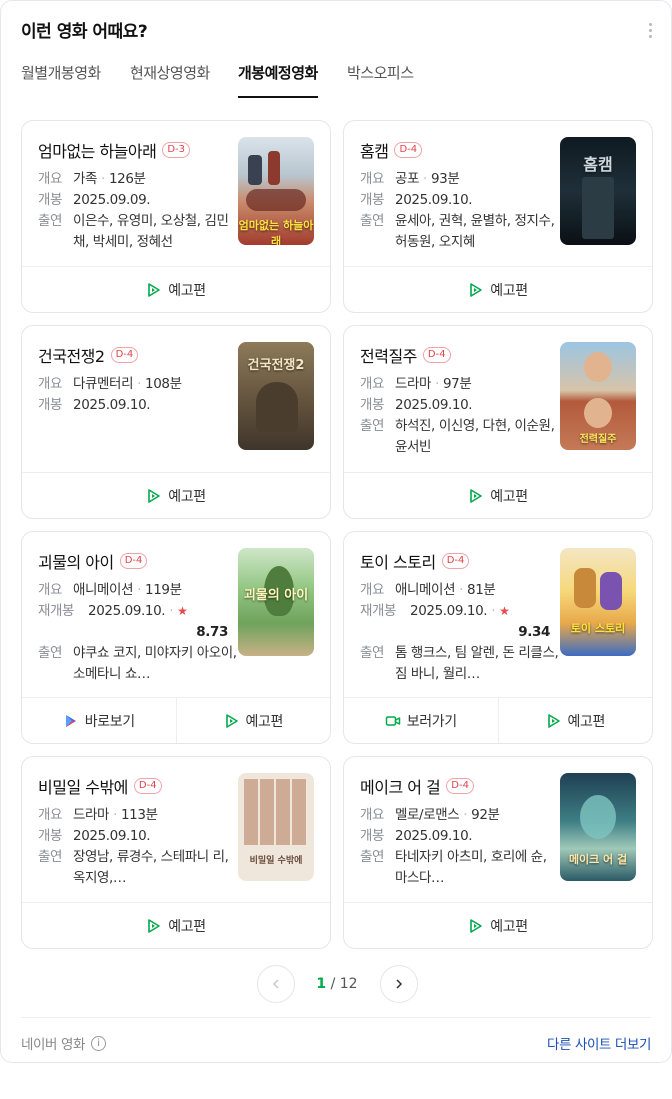 Image resolution: width=672 pixels, height=1099 pixels. I want to click on prev-page-button, so click(276, 984).